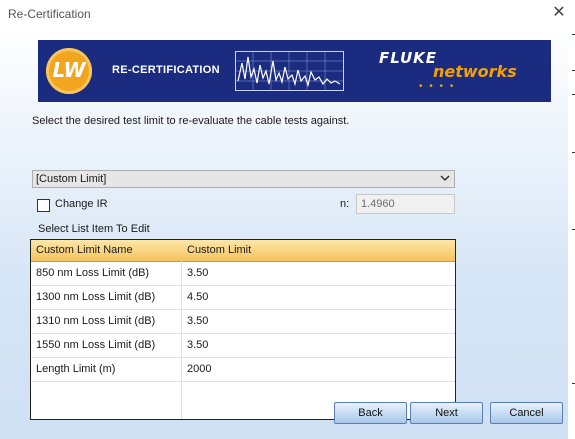 The image size is (575, 439). I want to click on linkware-logo: LW, so click(69, 71).